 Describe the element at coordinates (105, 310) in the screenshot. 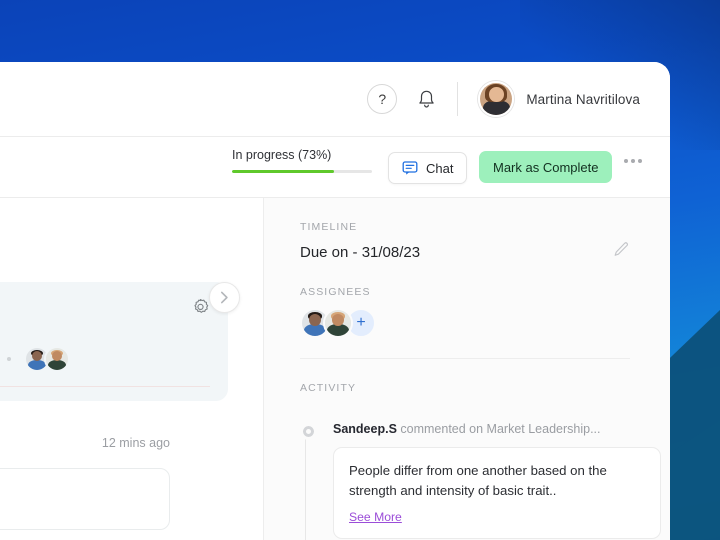

I see `task-card-header: sk could` at that location.